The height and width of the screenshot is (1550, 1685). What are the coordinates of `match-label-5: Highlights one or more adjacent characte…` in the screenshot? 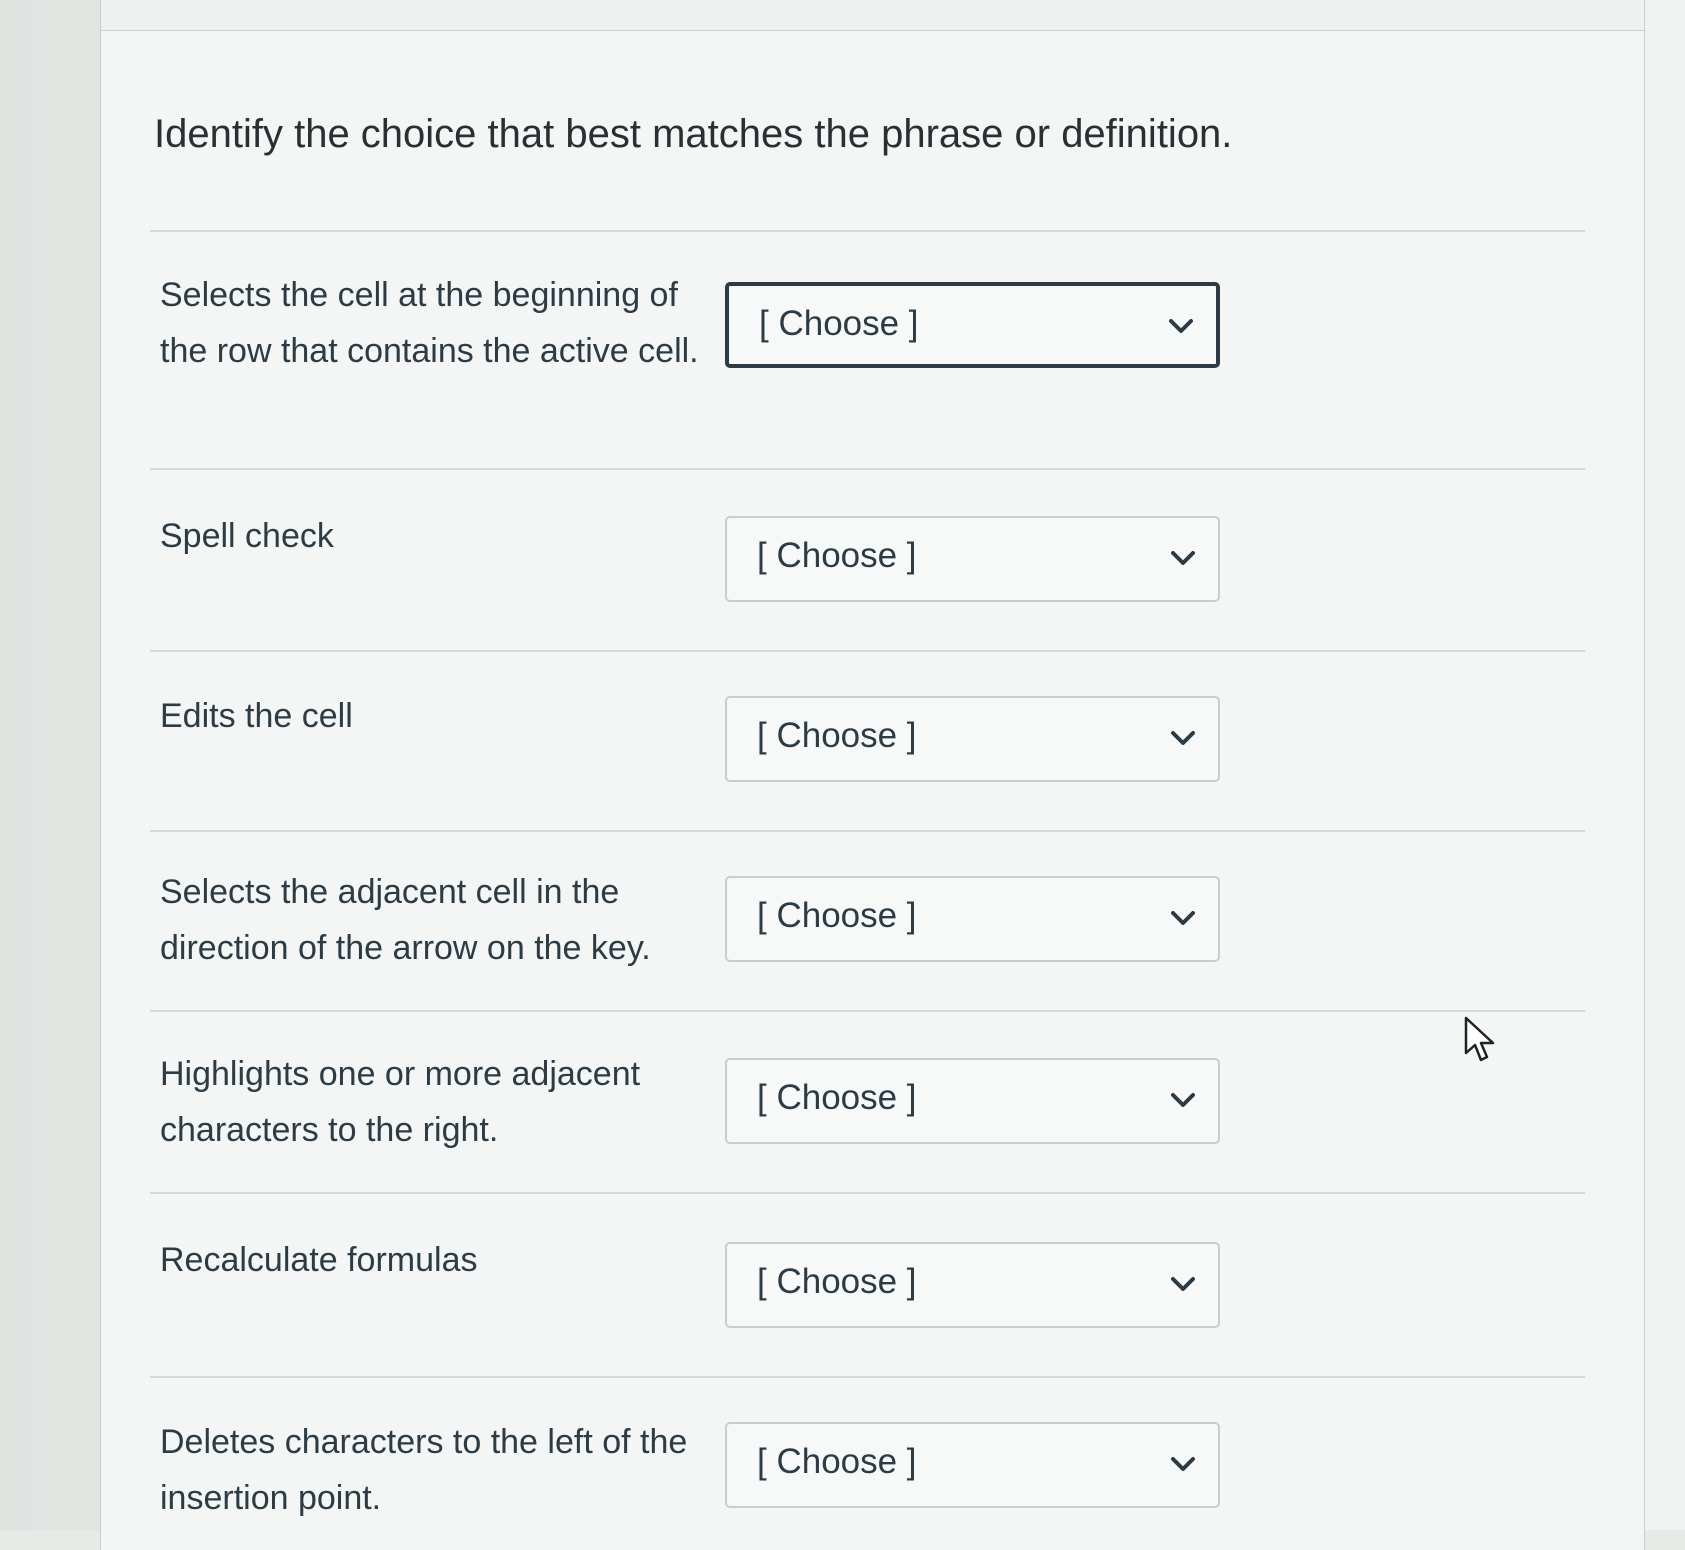 It's located at (400, 1102).